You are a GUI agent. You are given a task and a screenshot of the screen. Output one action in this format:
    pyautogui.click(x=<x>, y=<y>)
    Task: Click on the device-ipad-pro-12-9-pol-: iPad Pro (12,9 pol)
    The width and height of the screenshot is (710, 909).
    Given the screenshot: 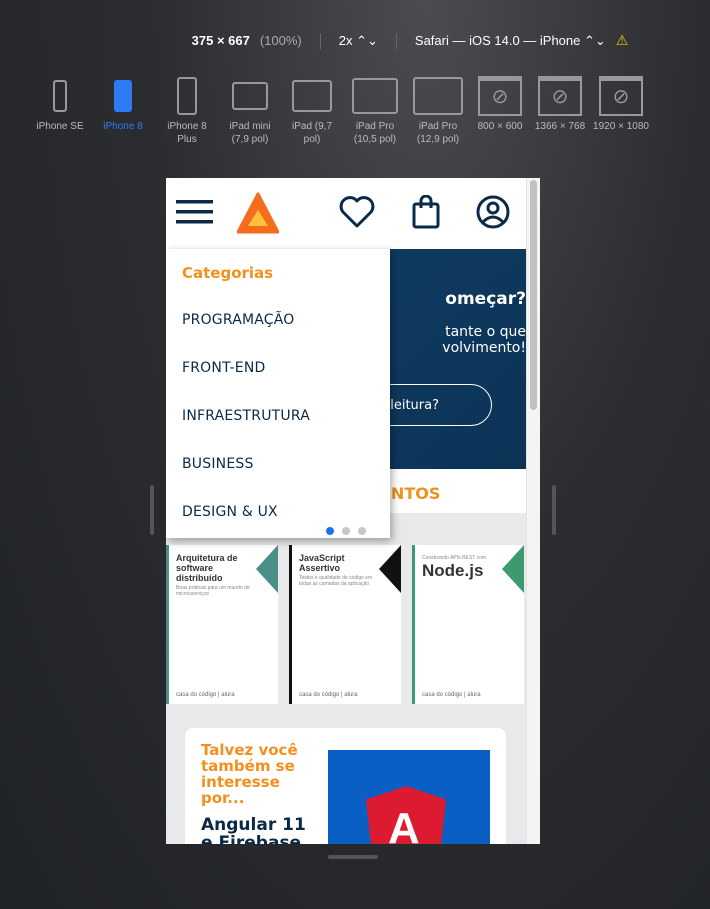 What is the action you would take?
    pyautogui.click(x=438, y=111)
    